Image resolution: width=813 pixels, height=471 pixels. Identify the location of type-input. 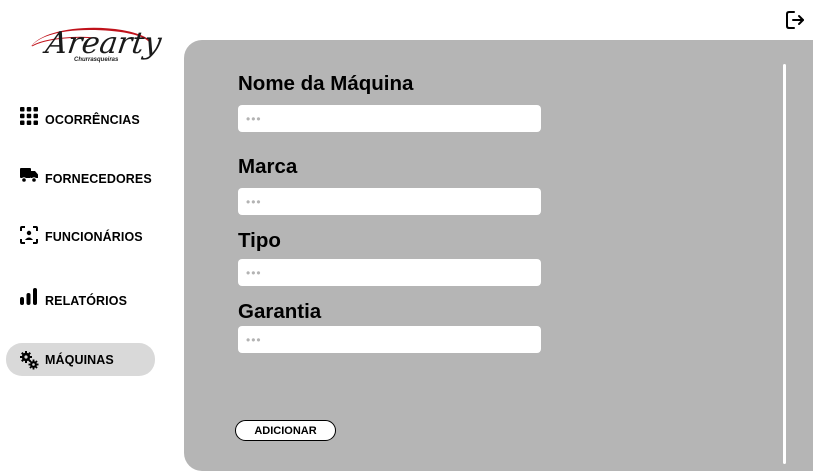
(389, 272).